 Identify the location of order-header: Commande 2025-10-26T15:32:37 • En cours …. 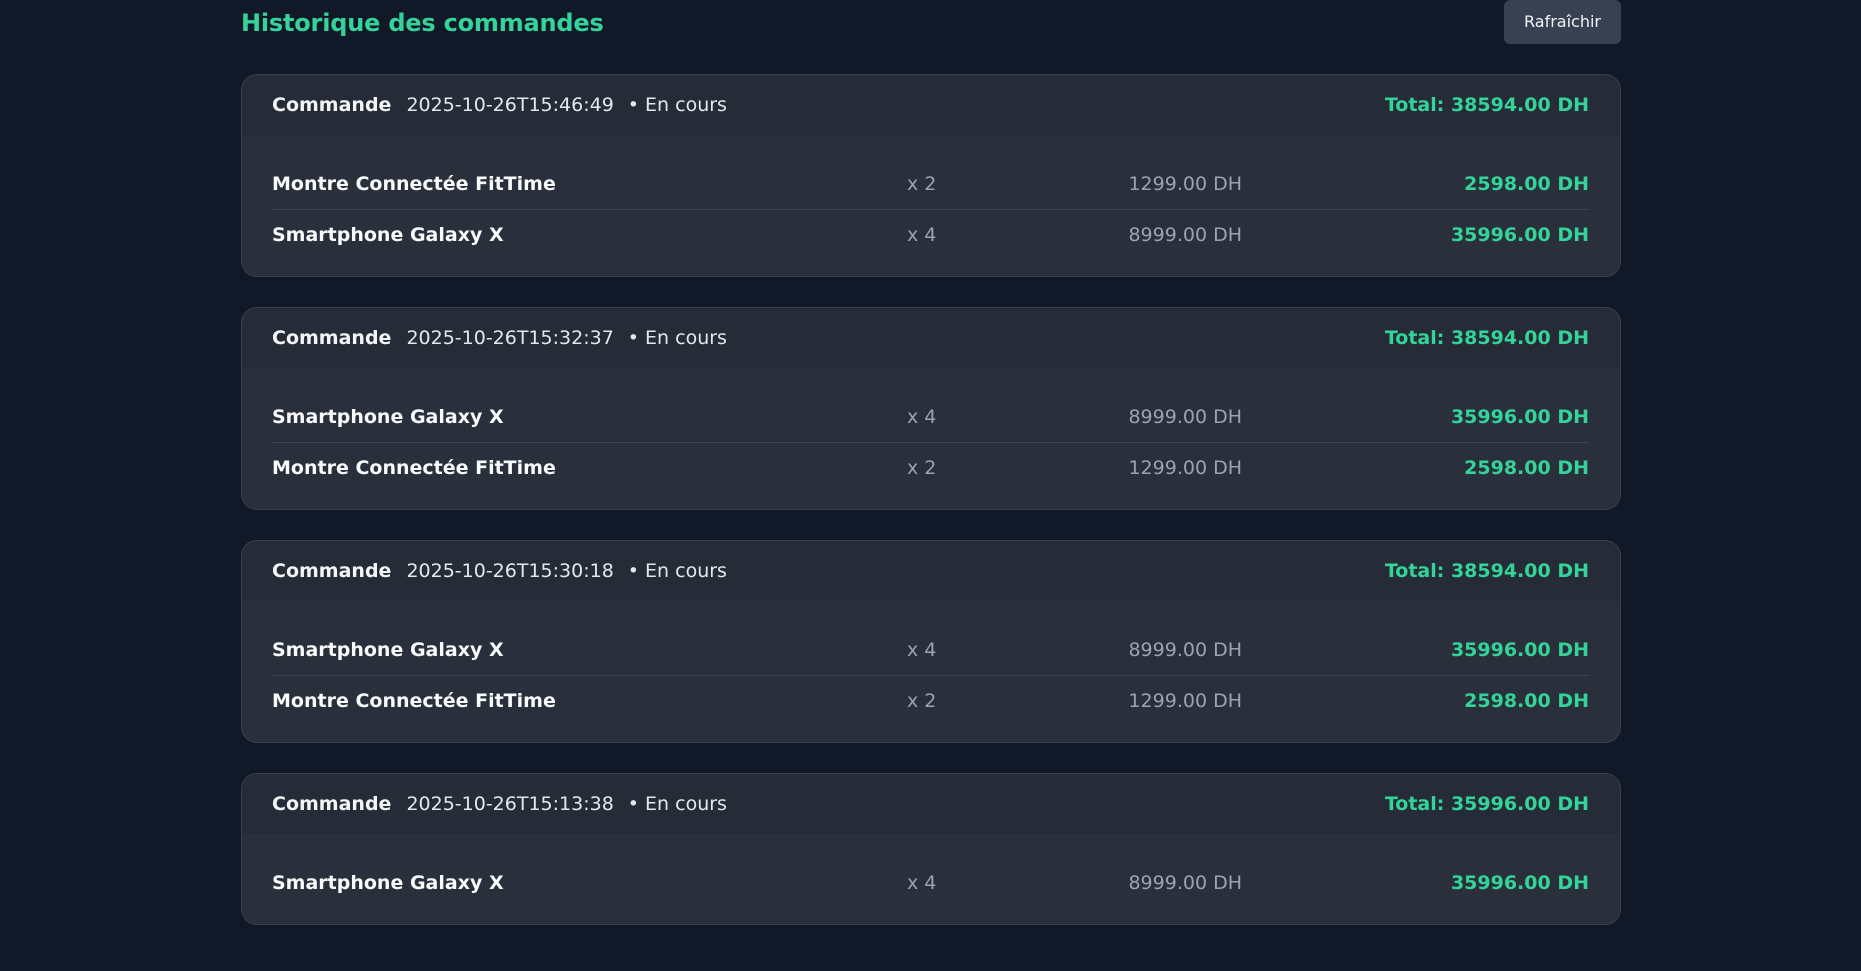
(931, 338).